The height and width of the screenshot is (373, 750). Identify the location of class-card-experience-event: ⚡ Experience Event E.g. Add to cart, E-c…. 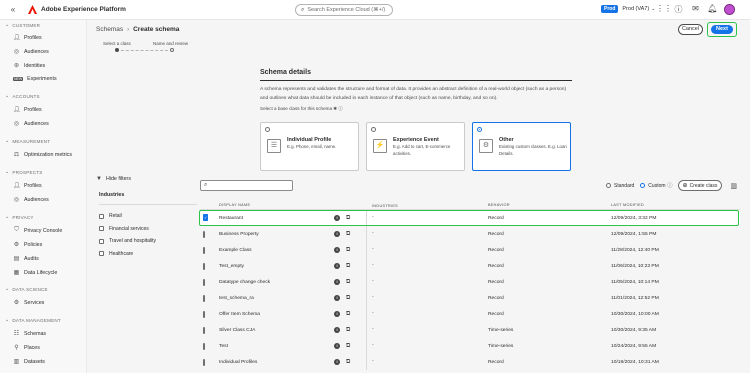
(415, 146).